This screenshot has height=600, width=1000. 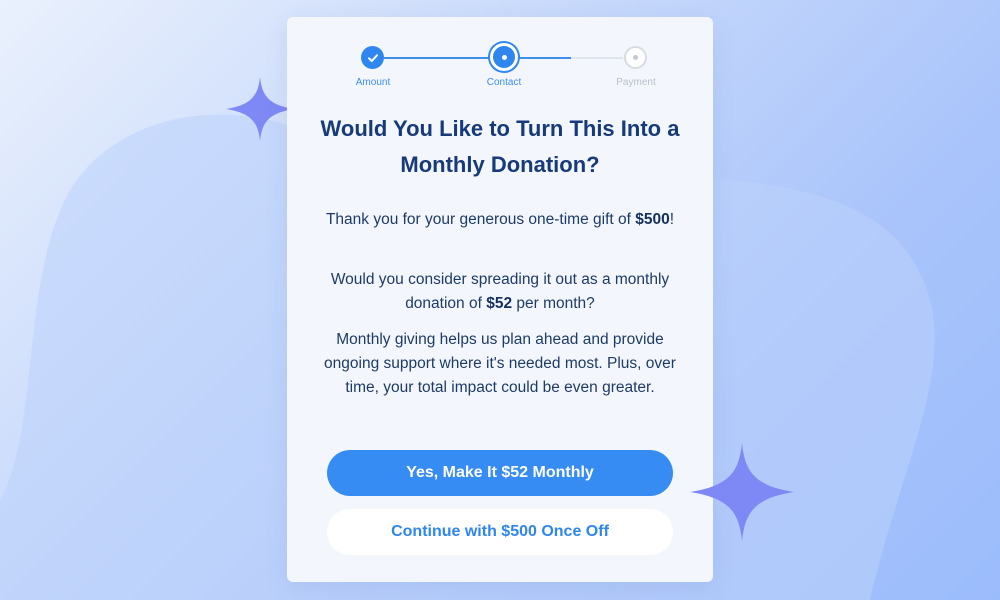 I want to click on step-amount-completed, so click(x=372, y=57).